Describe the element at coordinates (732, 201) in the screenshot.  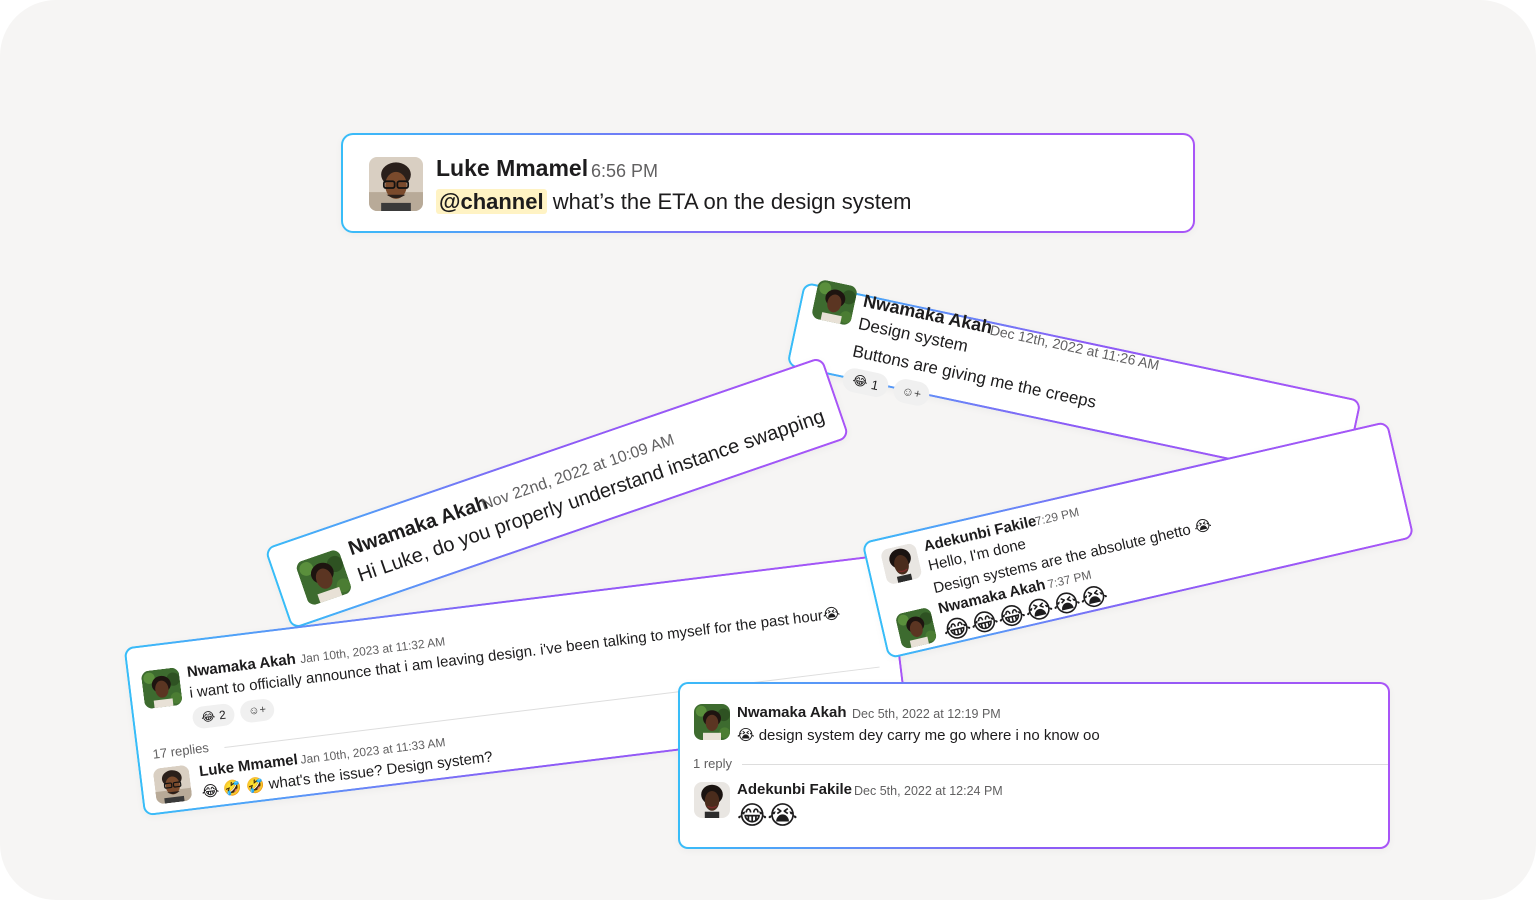
I see `message-body: what’s the ETA on the design system` at that location.